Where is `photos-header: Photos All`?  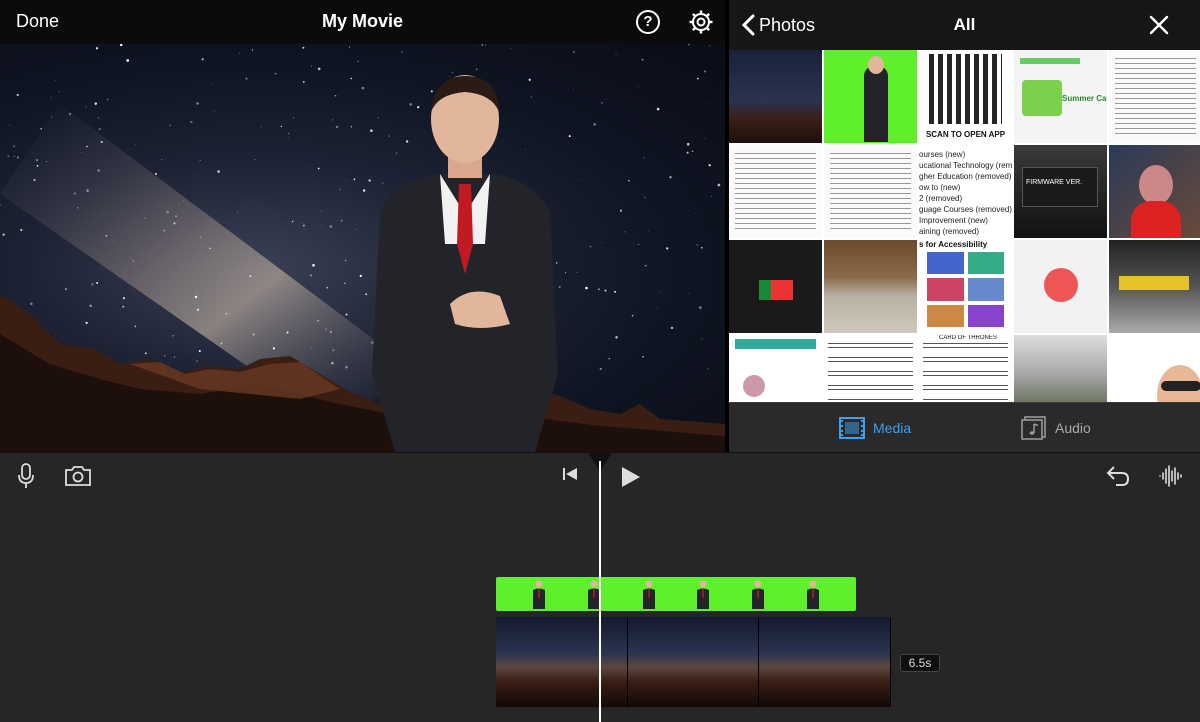 photos-header: Photos All is located at coordinates (964, 25).